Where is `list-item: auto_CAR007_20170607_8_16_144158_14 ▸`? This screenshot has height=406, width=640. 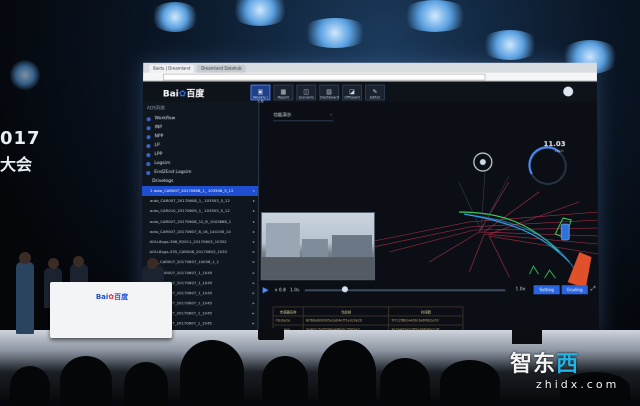
list-item: auto_CAR007_20170607_8_16_144158_14 ▸ is located at coordinates (200, 232).